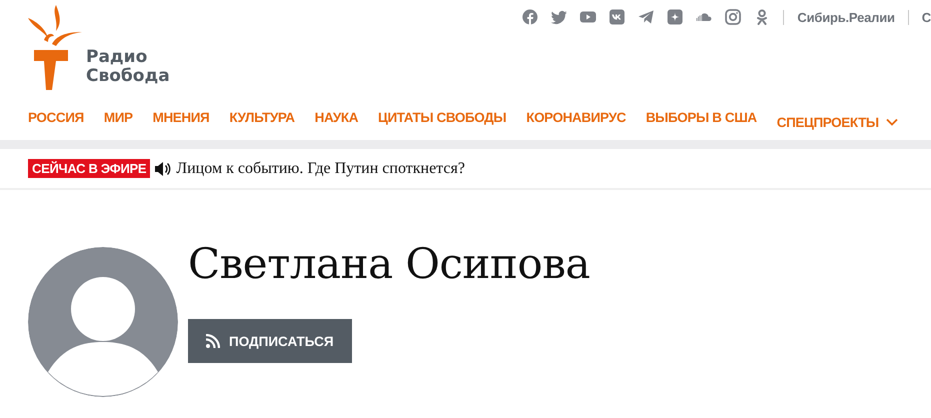  What do you see at coordinates (181, 122) in the screenshot?
I see `nav-link: МНЕНИЯ` at bounding box center [181, 122].